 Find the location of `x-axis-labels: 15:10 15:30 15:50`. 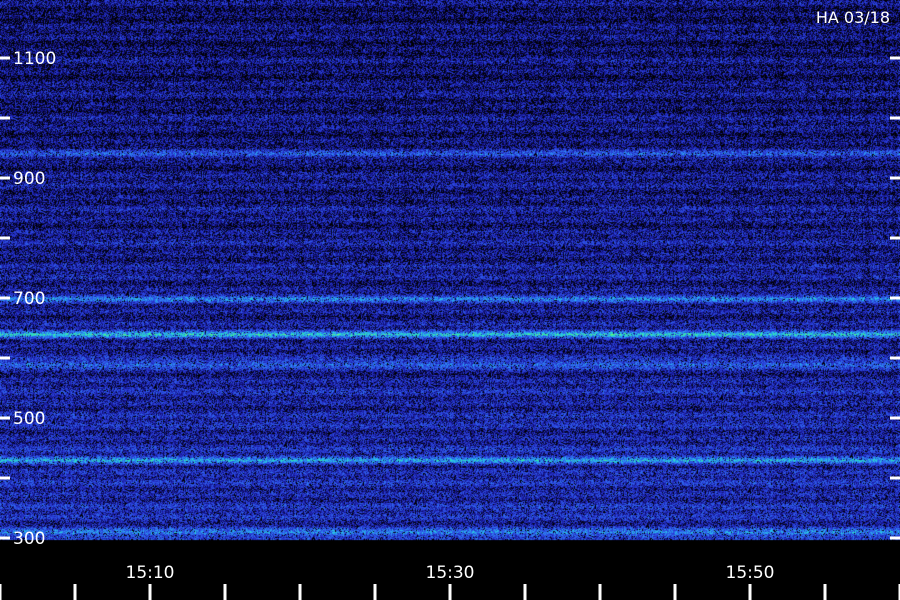

x-axis-labels: 15:10 15:30 15:50 is located at coordinates (450, 573).